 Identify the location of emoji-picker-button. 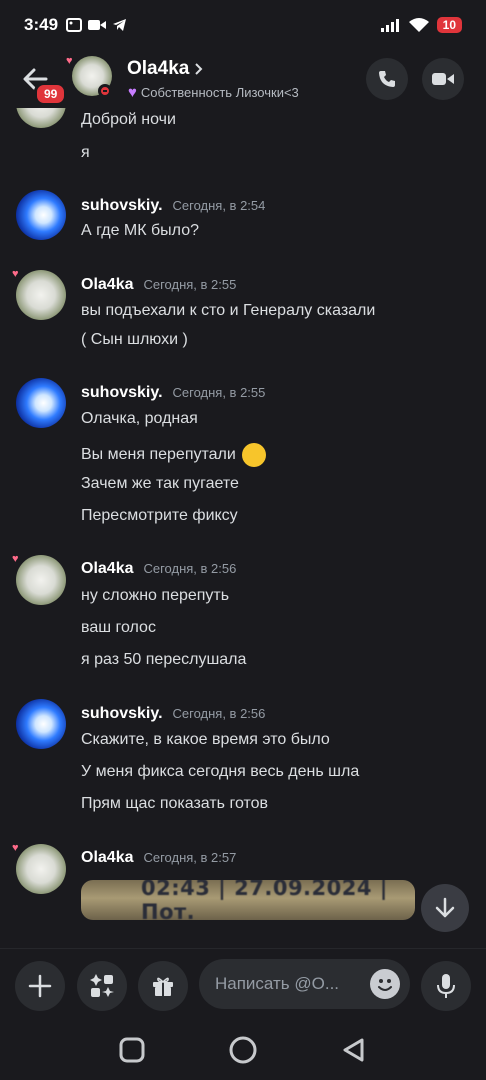
(385, 984).